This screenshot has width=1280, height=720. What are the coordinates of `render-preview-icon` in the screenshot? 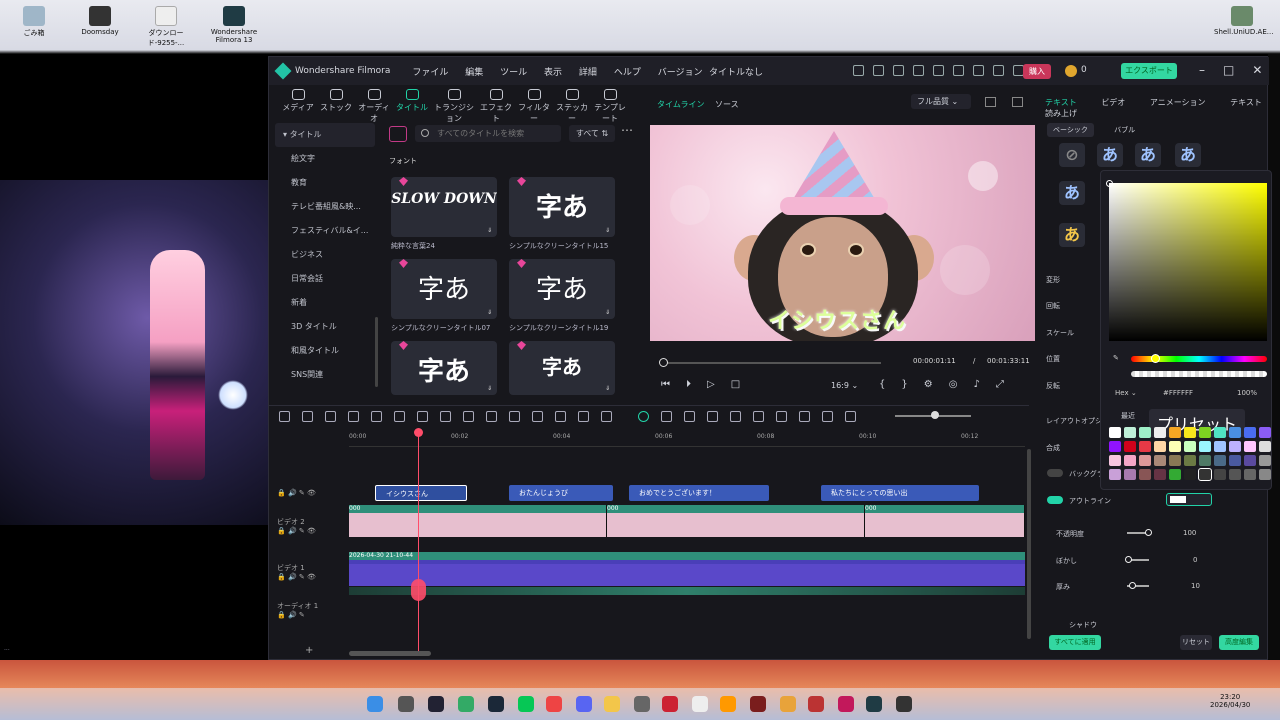 It's located at (643, 416).